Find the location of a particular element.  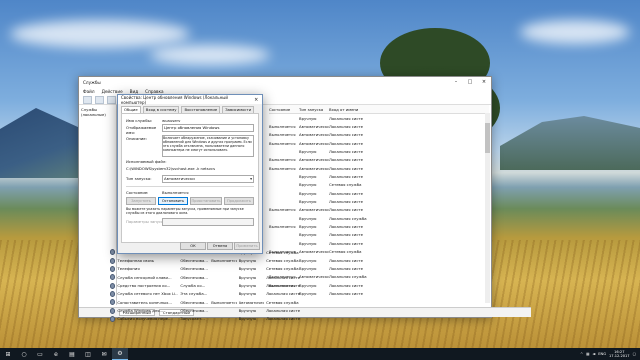

ok-button: ОК is located at coordinates (193, 246).